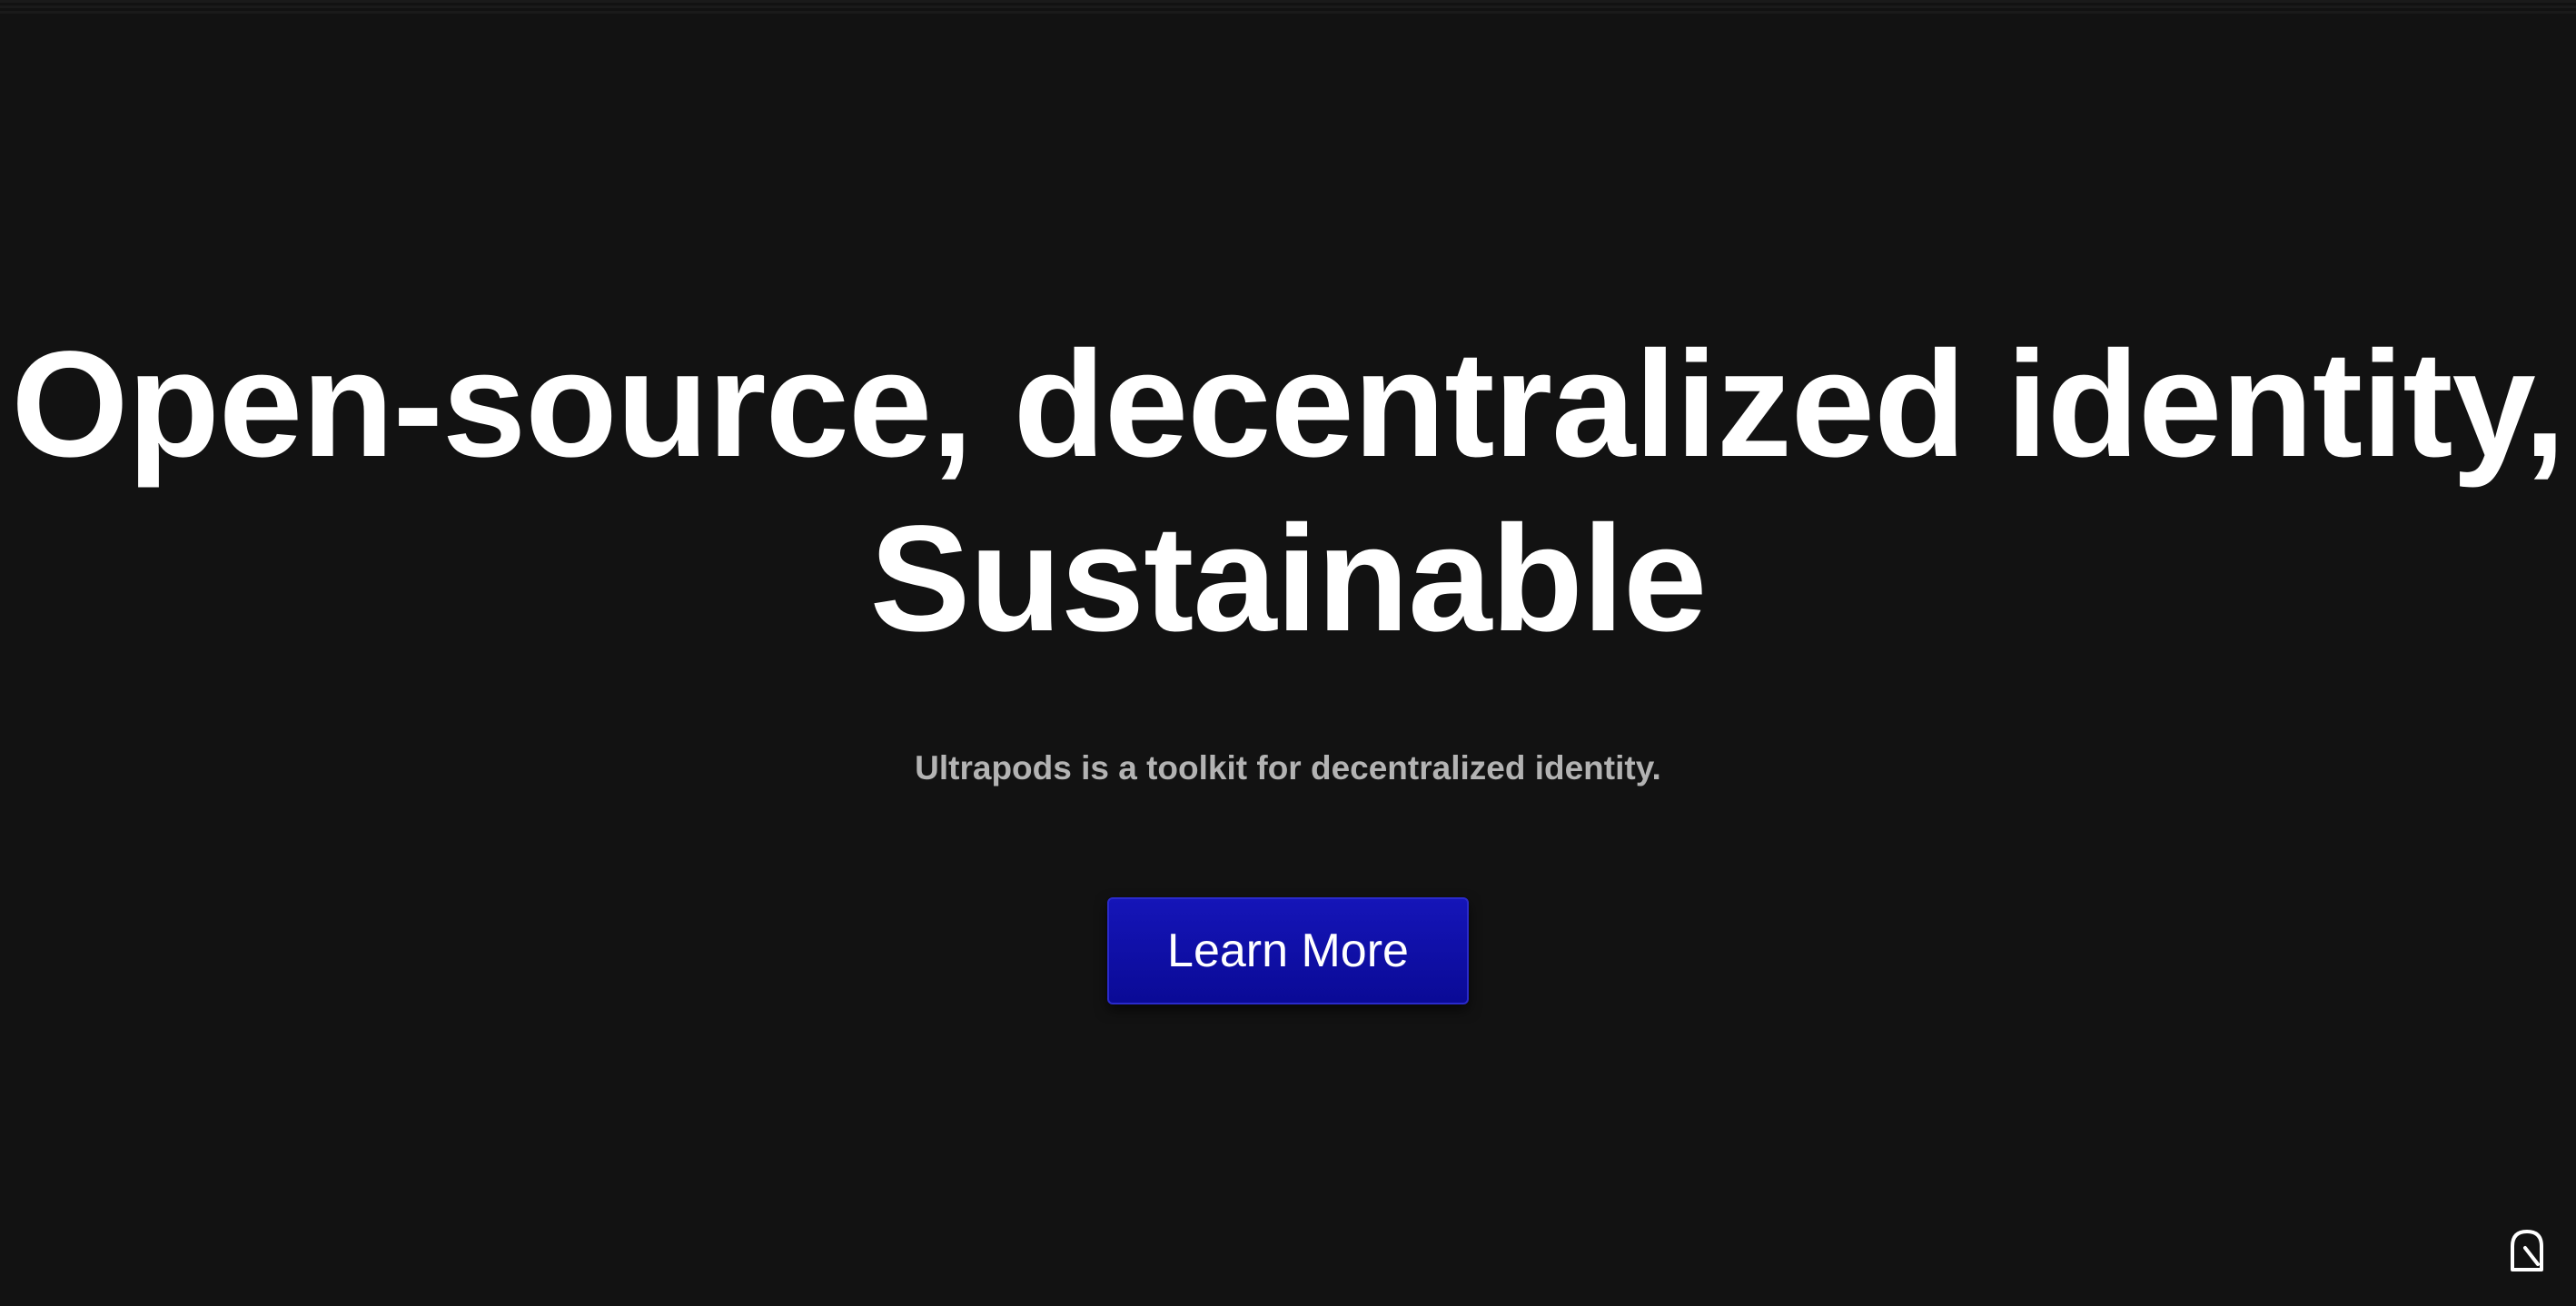 The width and height of the screenshot is (2576, 1306). Describe the element at coordinates (1288, 8) in the screenshot. I see `top-edge-strip` at that location.